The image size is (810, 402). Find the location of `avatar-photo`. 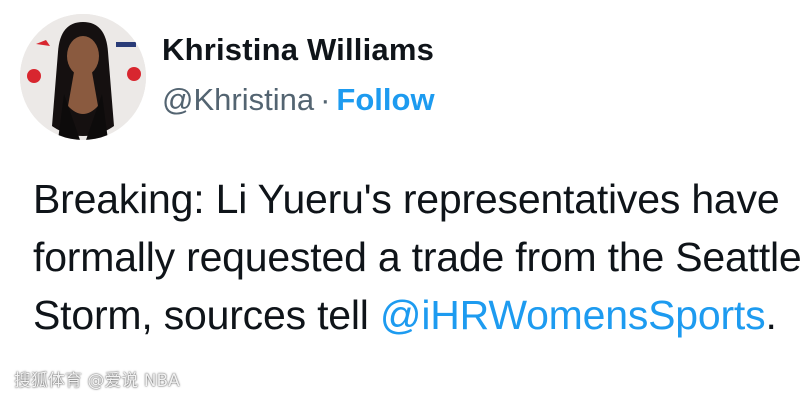

avatar-photo is located at coordinates (83, 77).